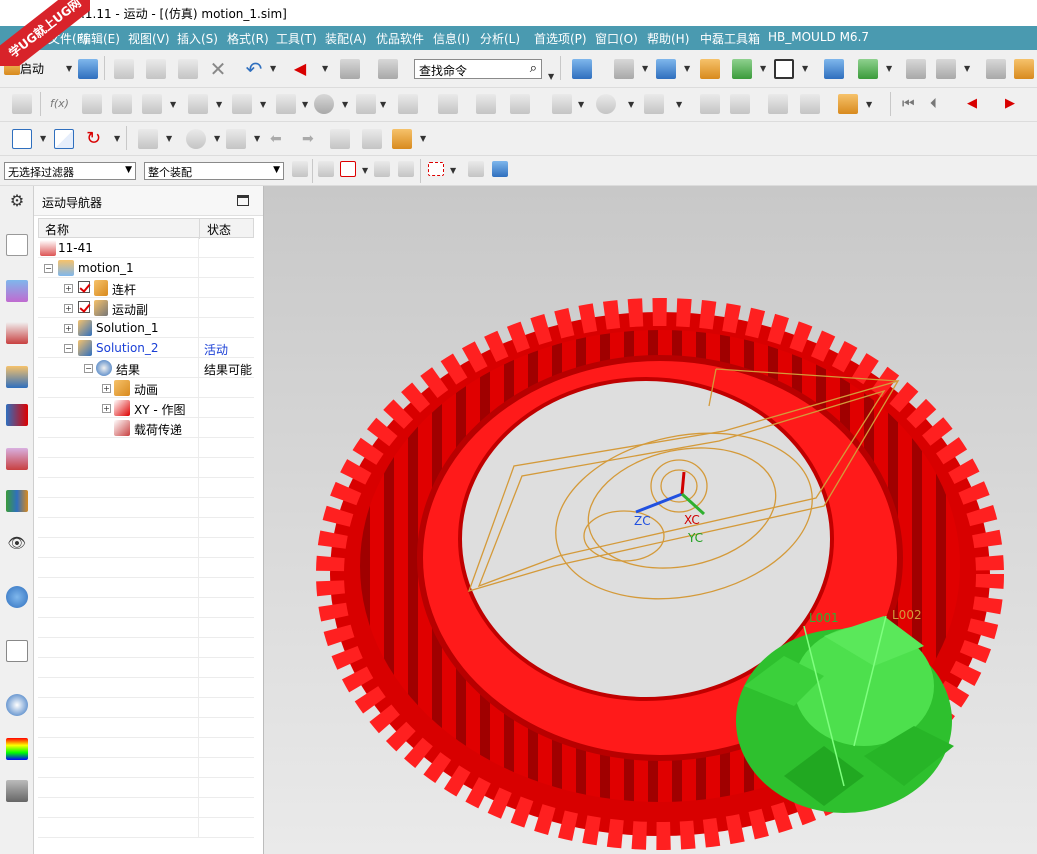  Describe the element at coordinates (1024, 69) in the screenshot. I see `tool-b-icon` at that location.